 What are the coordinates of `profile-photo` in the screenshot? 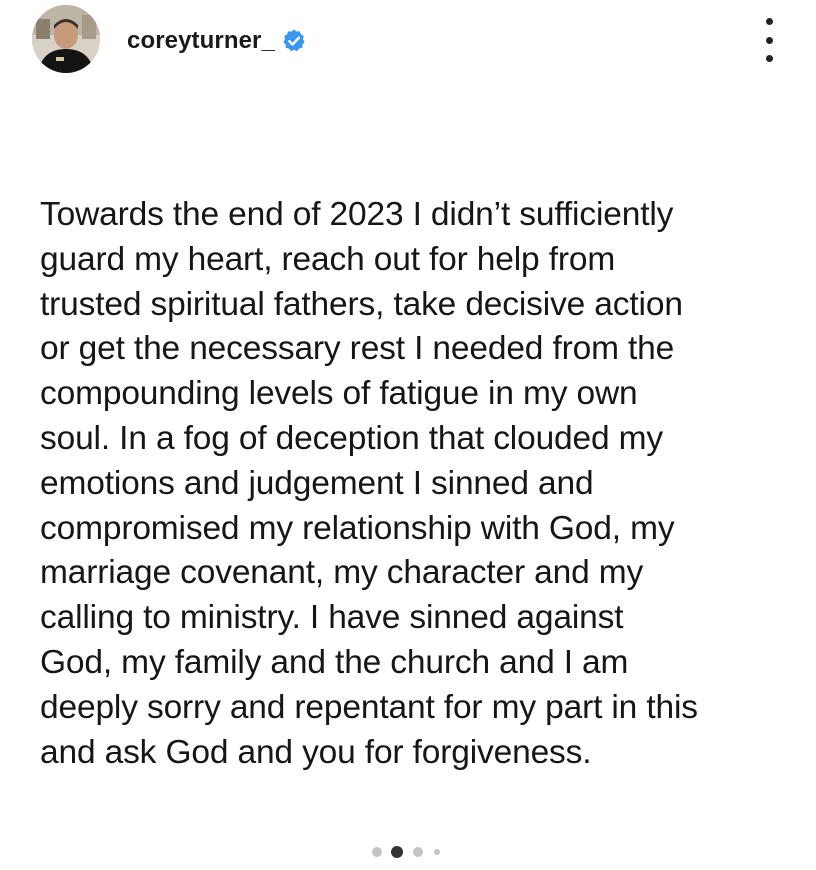 It's located at (66, 39).